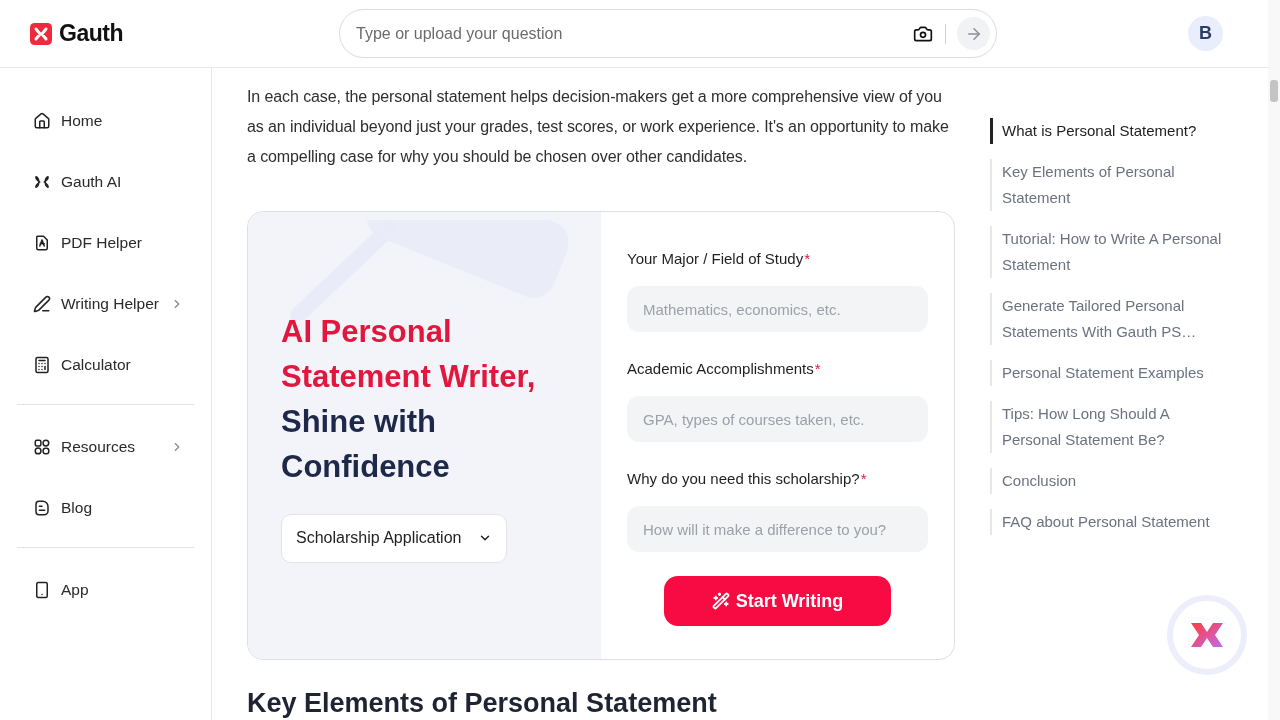 The height and width of the screenshot is (720, 1280). I want to click on search-bar: Type or upload your question, so click(668, 33).